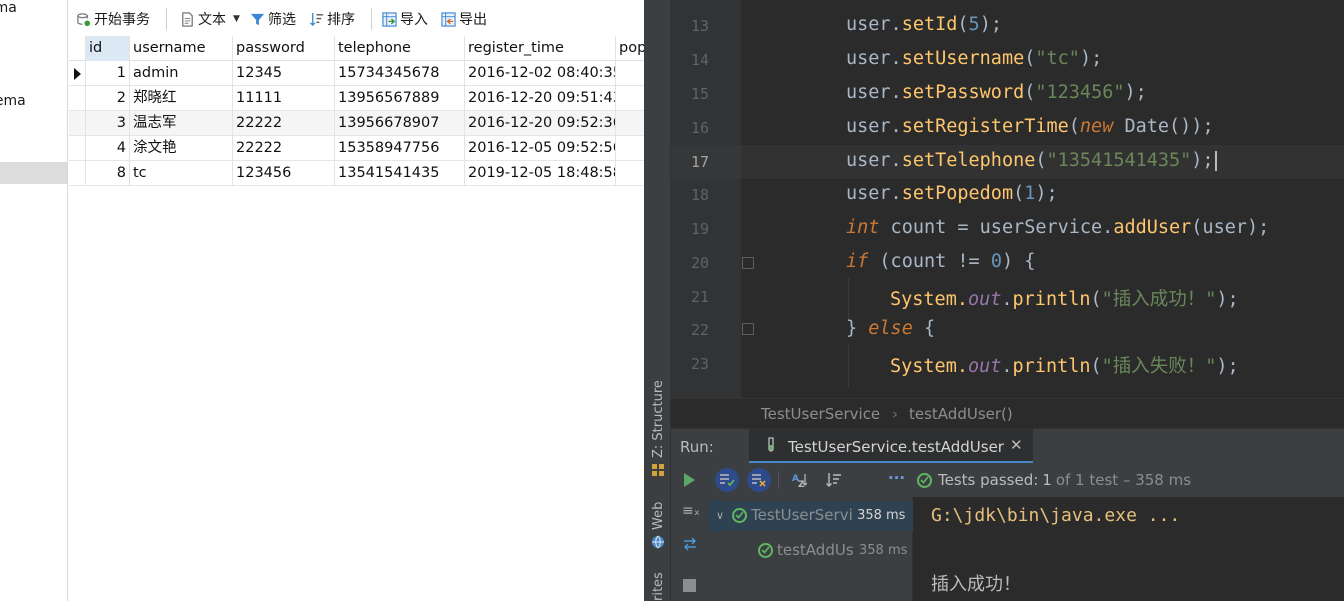 This screenshot has width=1344, height=601. What do you see at coordinates (1128, 549) in the screenshot?
I see `console-output: G:\jdk\bin\java.exe ... 插入成功！` at bounding box center [1128, 549].